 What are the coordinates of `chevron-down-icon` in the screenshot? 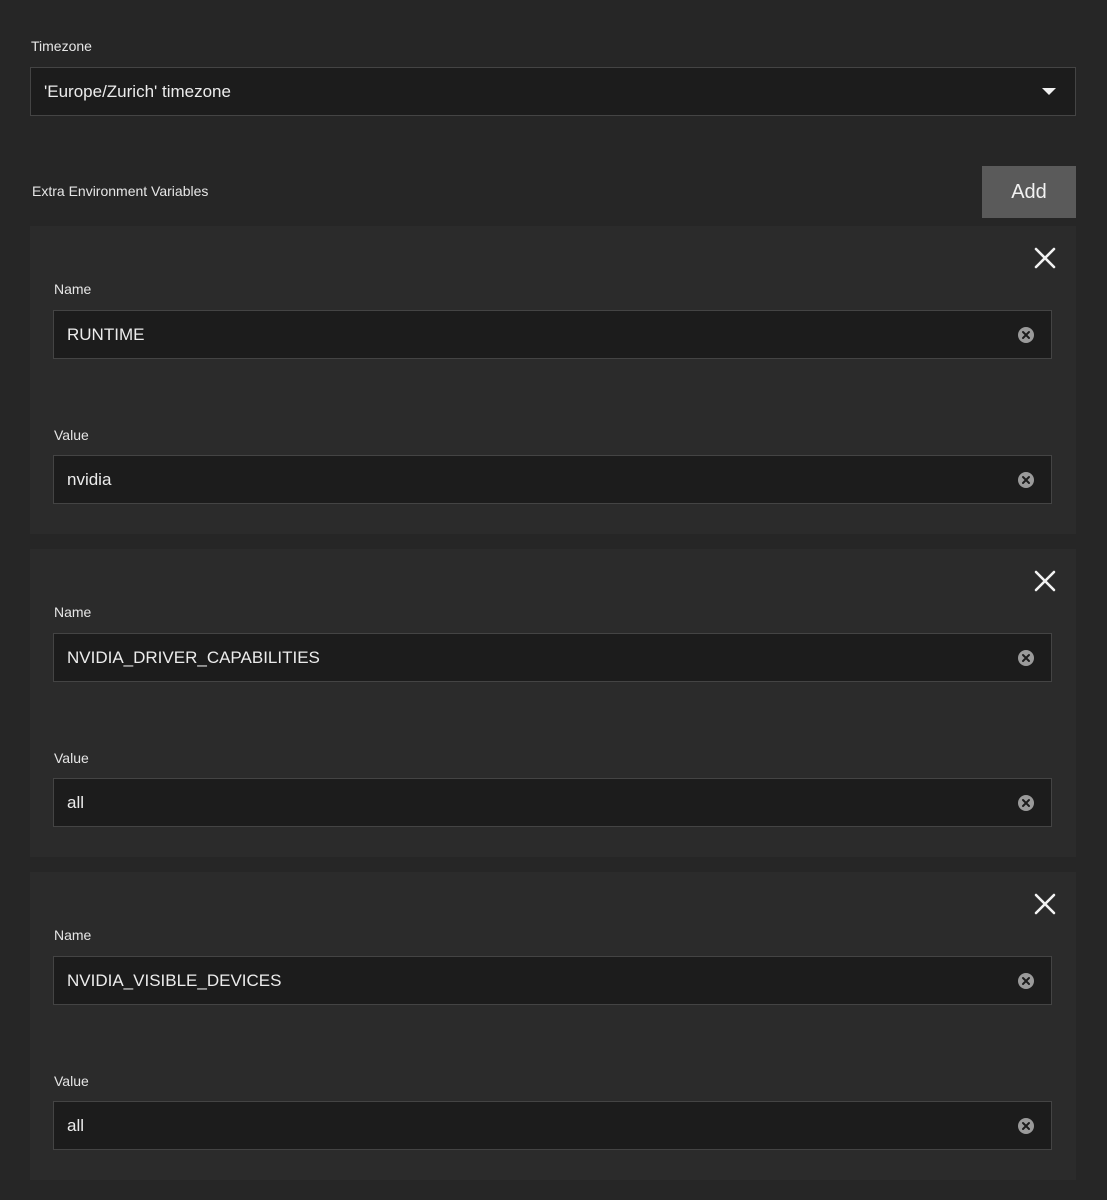 It's located at (1049, 91).